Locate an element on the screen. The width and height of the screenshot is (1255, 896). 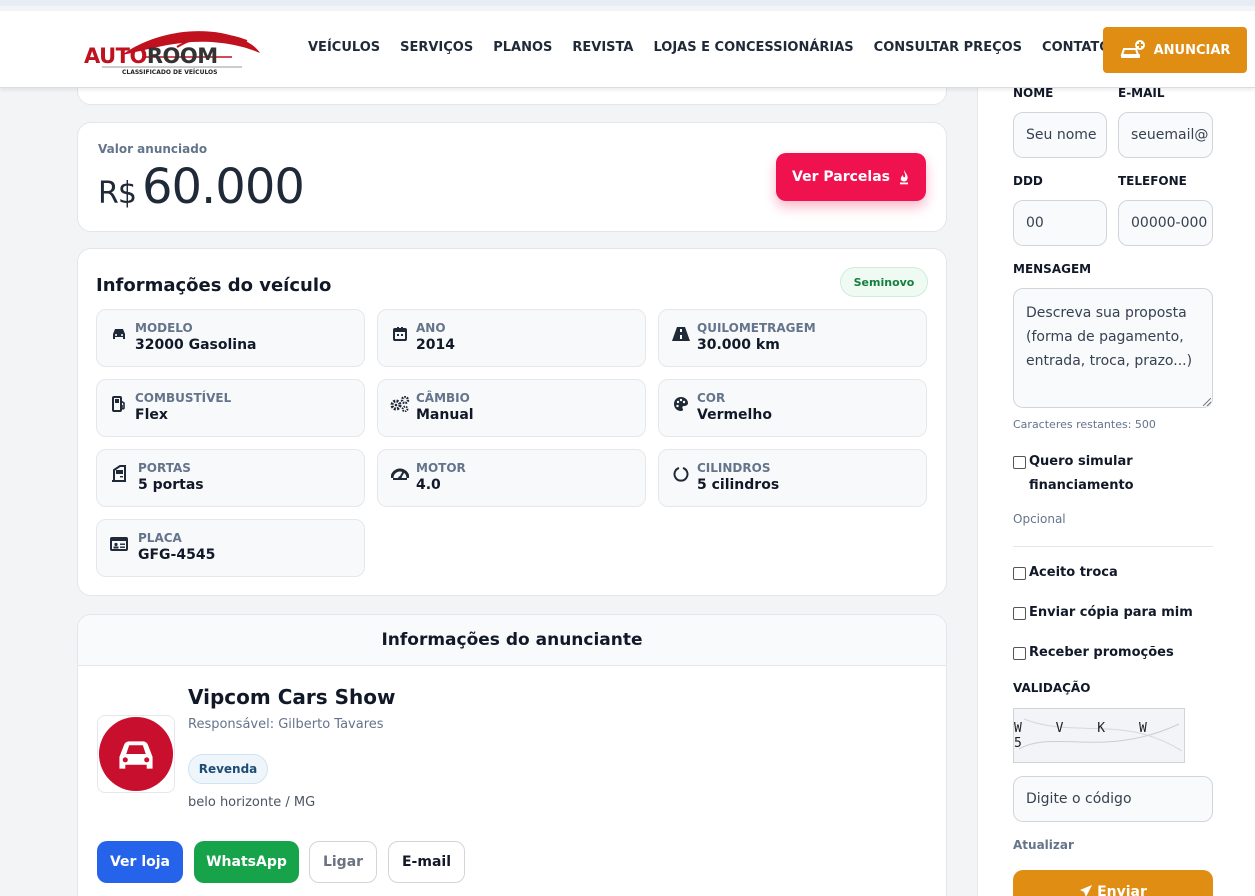
road-icon is located at coordinates (681, 334).